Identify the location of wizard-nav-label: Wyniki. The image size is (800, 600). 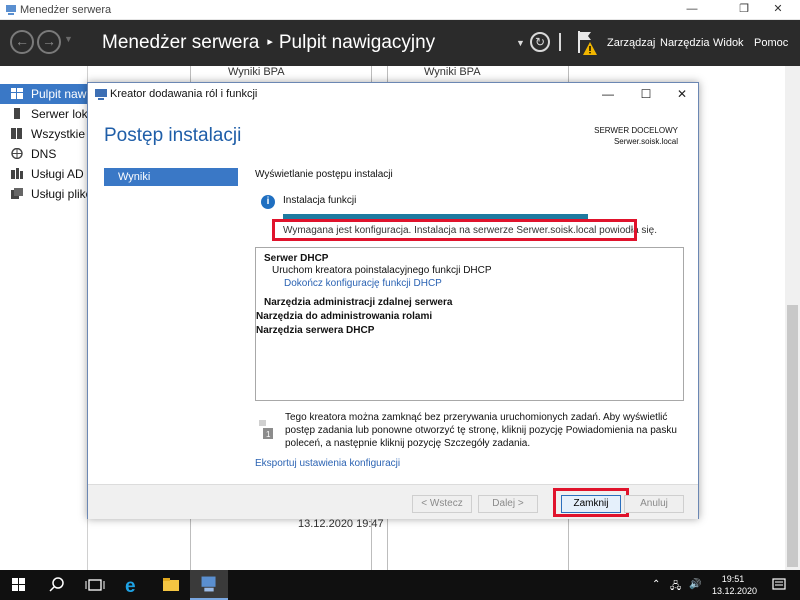
(134, 177).